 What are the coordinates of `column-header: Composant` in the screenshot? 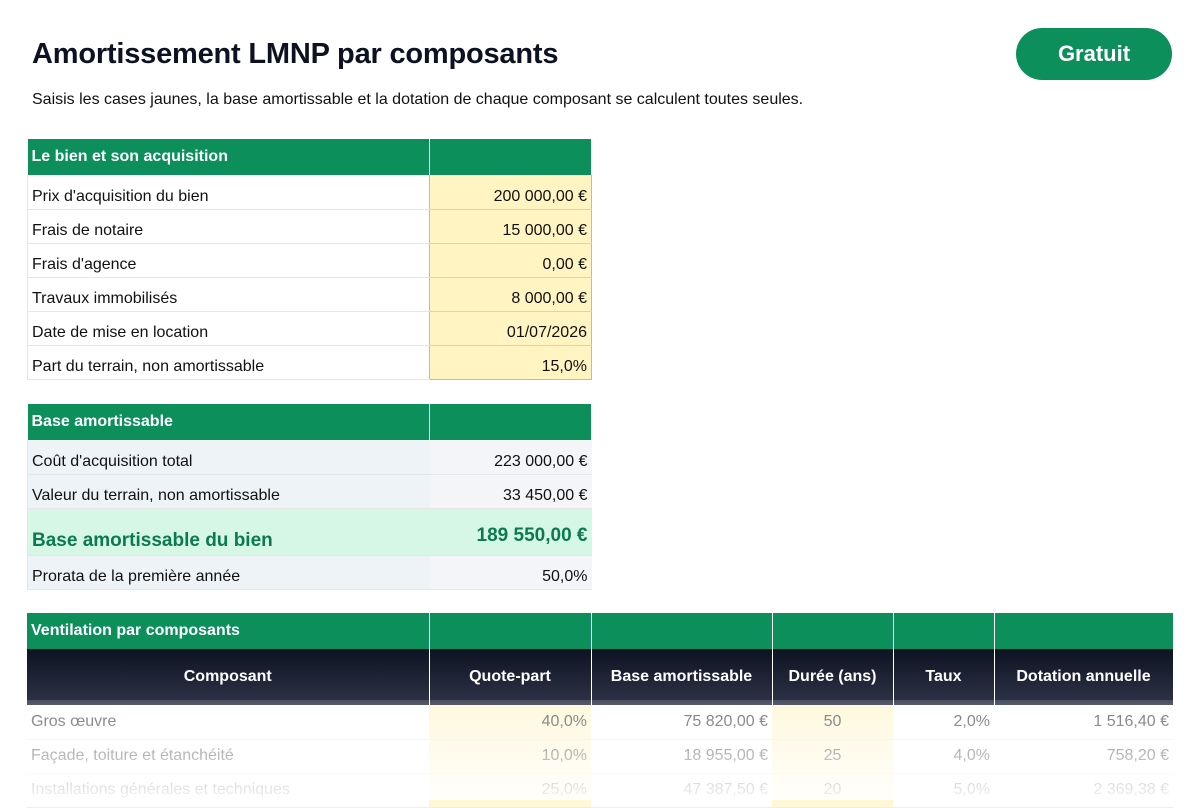 It's located at (228, 677).